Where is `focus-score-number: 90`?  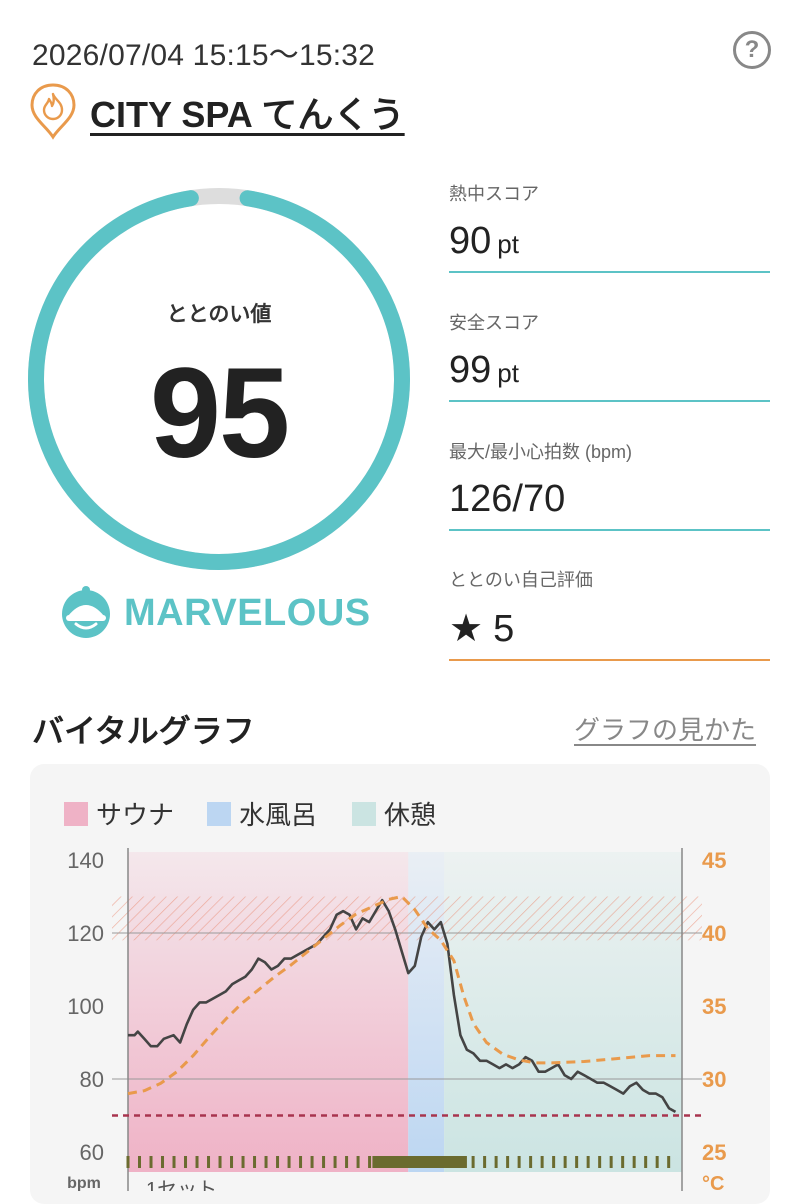 focus-score-number: 90 is located at coordinates (470, 241).